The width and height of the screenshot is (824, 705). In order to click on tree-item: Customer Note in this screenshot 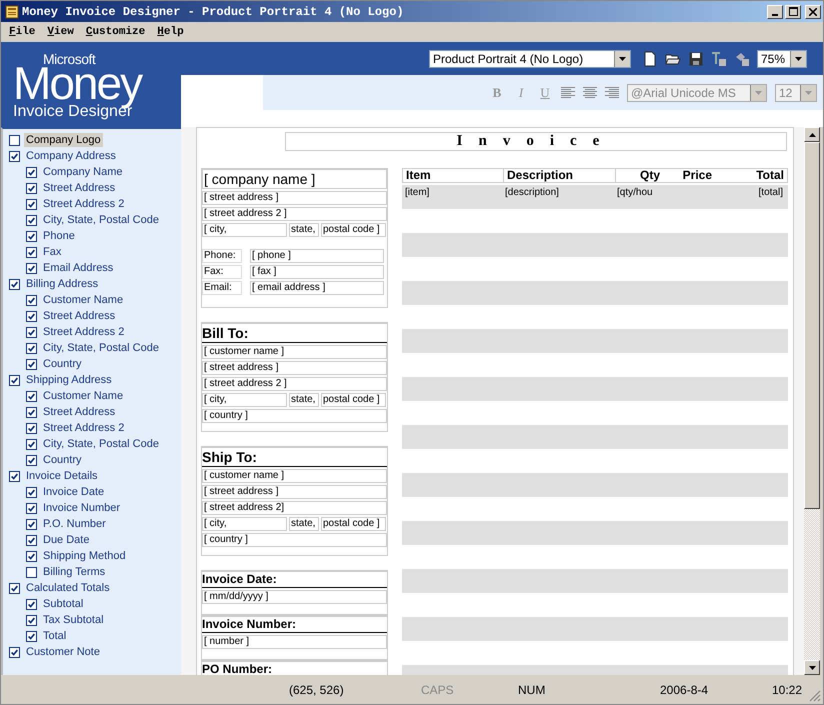, I will do `click(63, 652)`.